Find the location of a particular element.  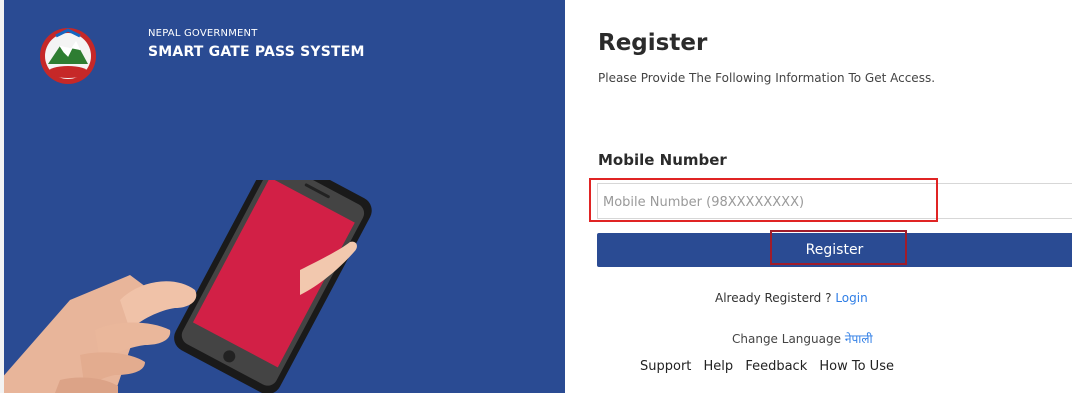

support-link: Support is located at coordinates (665, 366).